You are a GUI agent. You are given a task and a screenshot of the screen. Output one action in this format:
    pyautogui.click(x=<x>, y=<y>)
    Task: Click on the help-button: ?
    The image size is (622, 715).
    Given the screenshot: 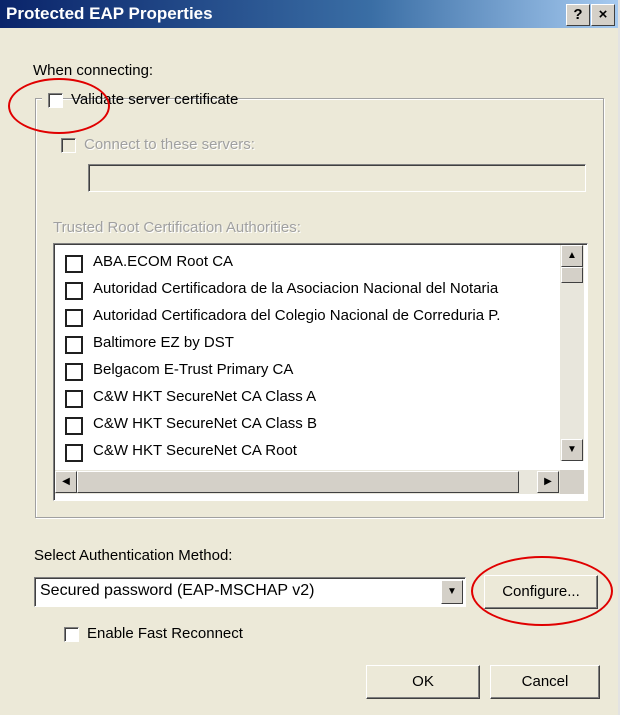 What is the action you would take?
    pyautogui.click(x=578, y=15)
    